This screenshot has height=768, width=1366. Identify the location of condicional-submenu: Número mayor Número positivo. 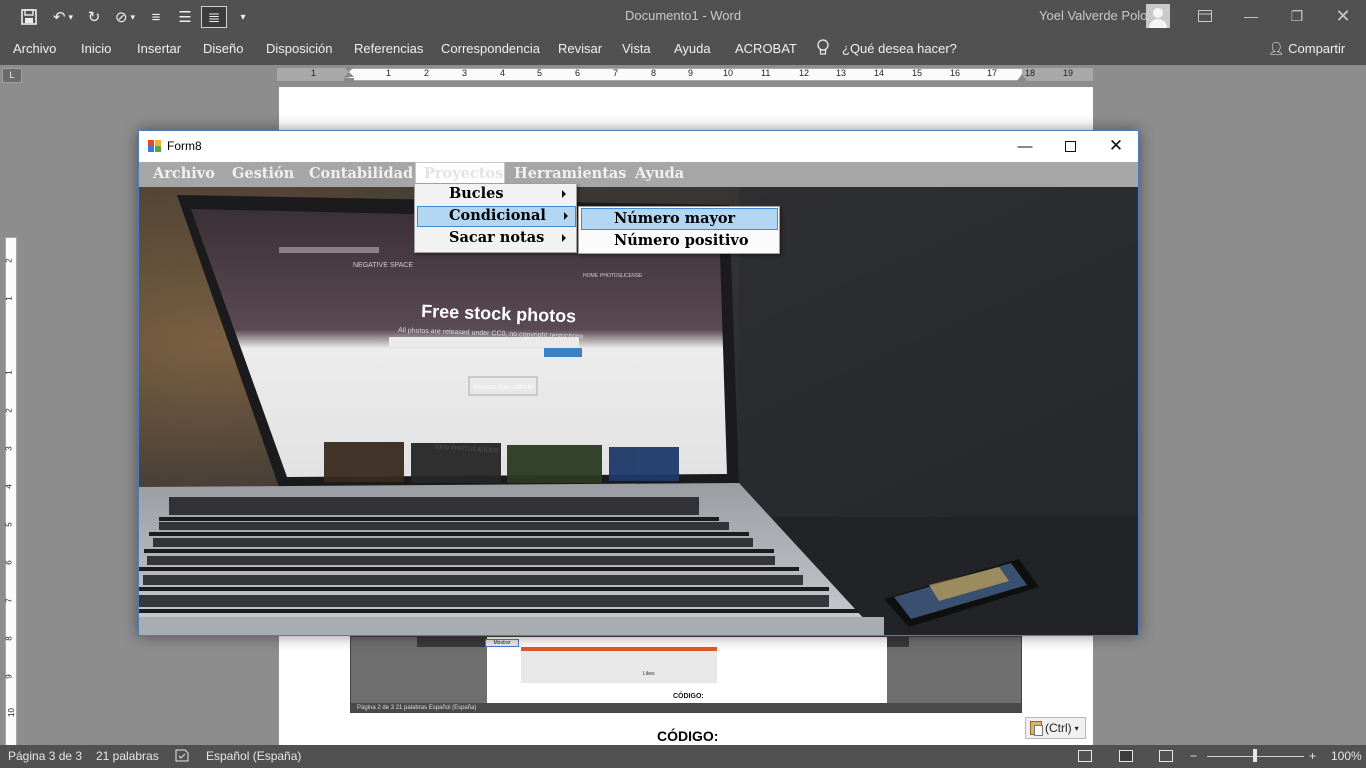
(679, 230).